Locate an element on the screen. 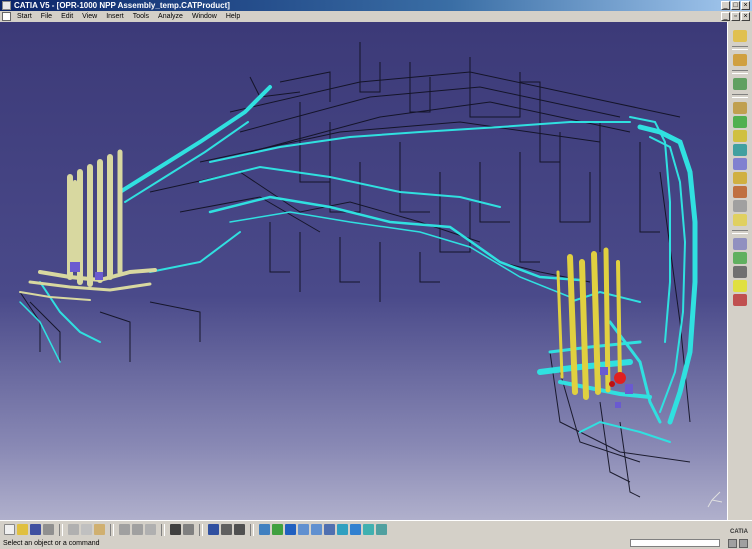 This screenshot has width=752, height=549. document-icon is located at coordinates (6, 16).